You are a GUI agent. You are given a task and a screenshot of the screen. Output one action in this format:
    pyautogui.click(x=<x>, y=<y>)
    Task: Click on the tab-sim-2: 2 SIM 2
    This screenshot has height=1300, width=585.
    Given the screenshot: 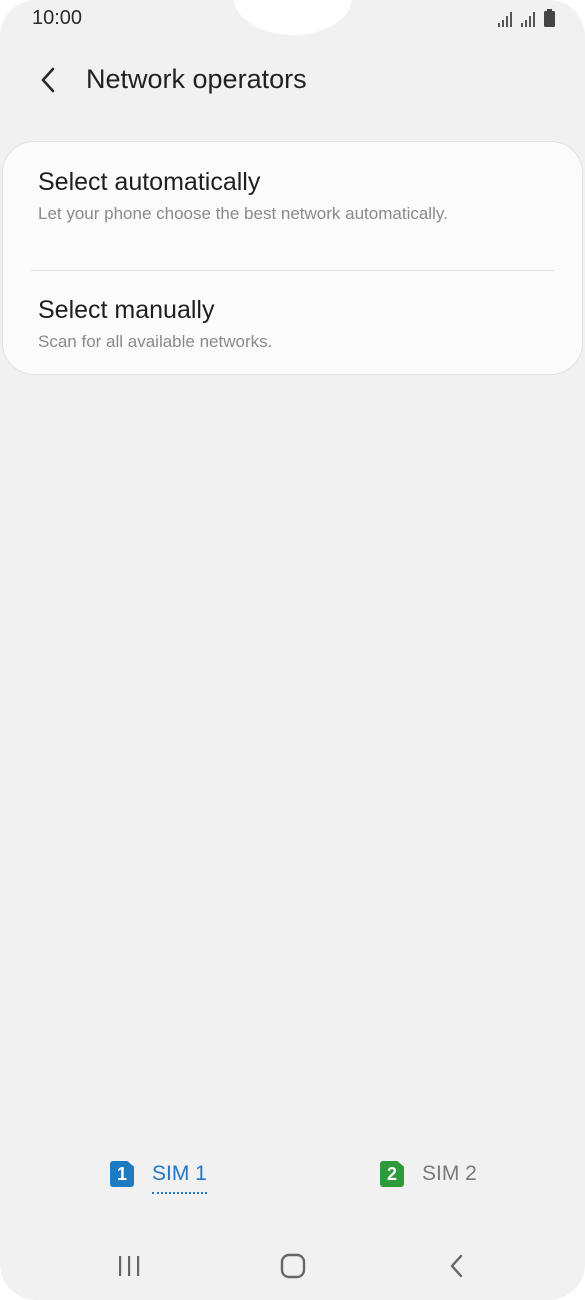 What is the action you would take?
    pyautogui.click(x=428, y=1174)
    